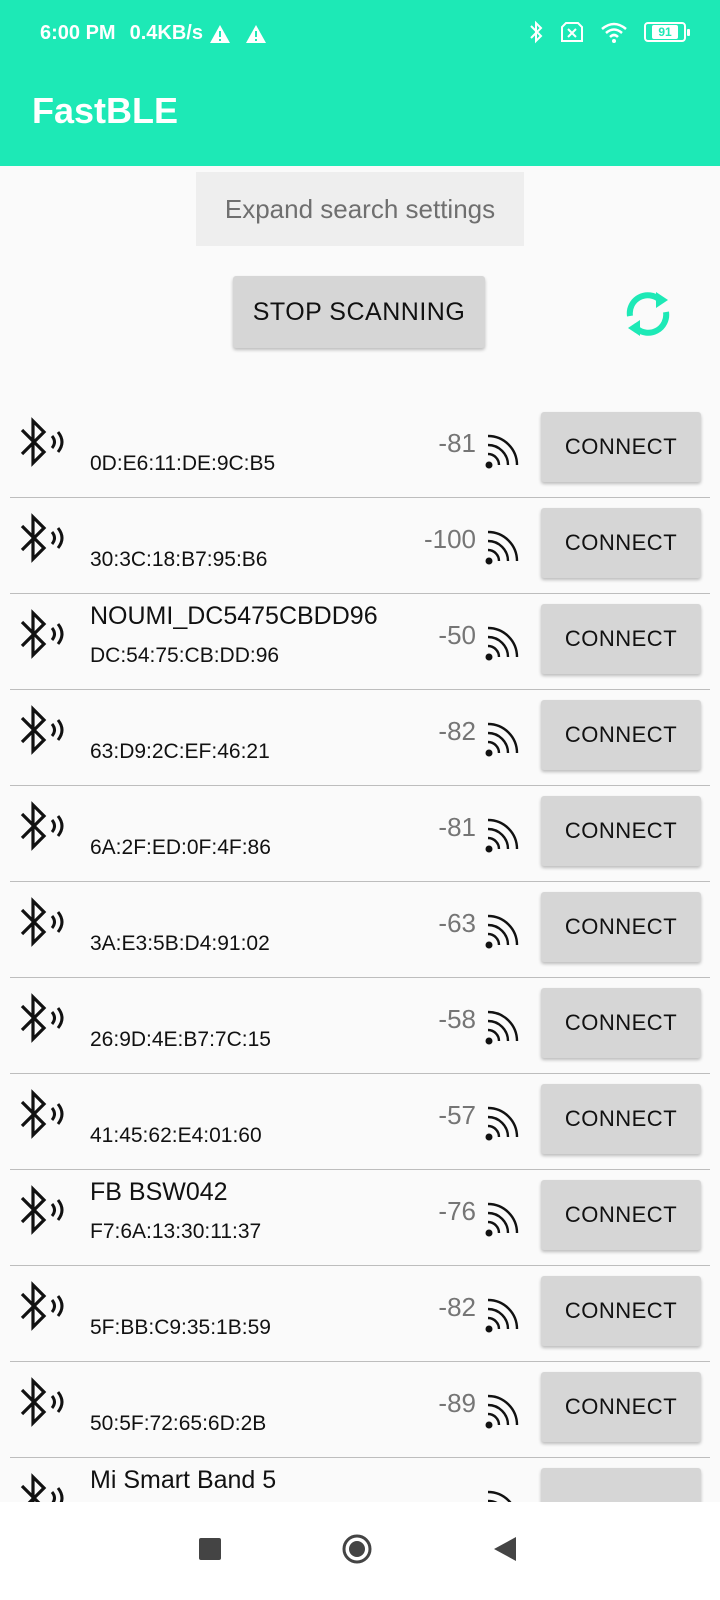 The image size is (720, 1600). Describe the element at coordinates (78, 33) in the screenshot. I see `status-time: 6:00 PM` at that location.